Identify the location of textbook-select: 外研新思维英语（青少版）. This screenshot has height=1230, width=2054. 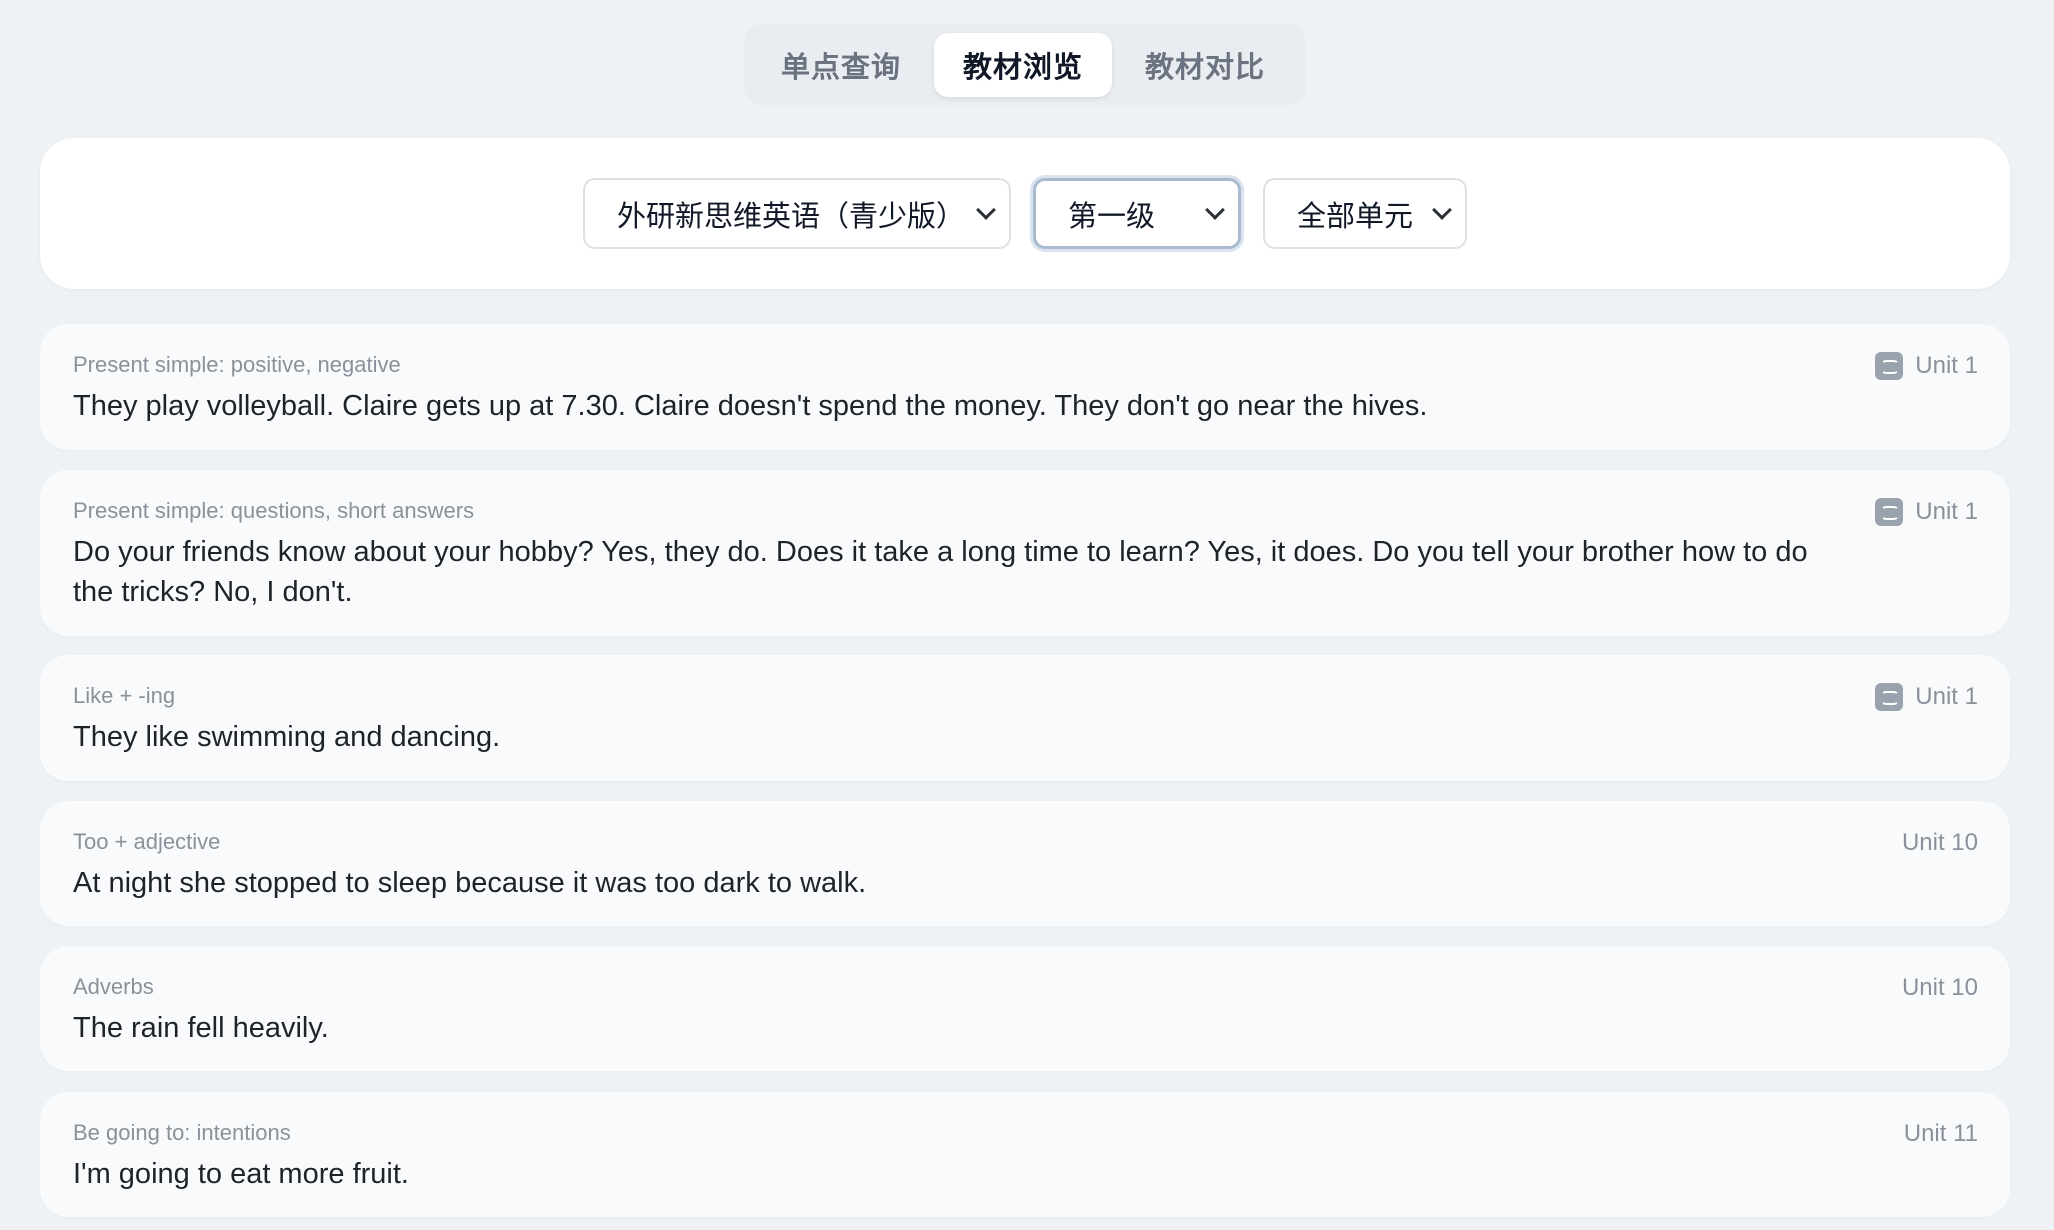
(797, 213).